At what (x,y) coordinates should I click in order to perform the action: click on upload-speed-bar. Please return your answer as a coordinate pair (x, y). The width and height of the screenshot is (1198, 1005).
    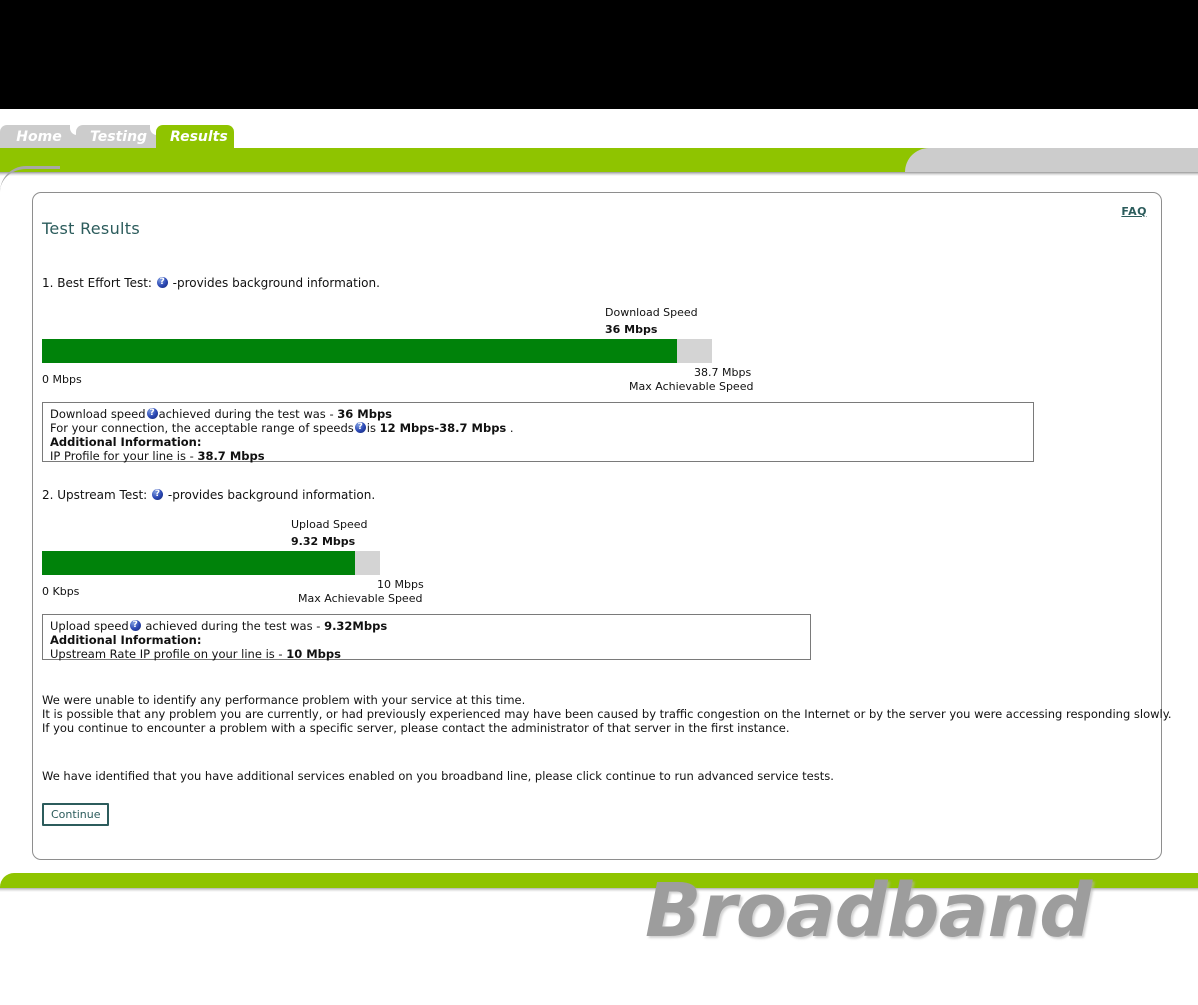
    Looking at the image, I should click on (211, 563).